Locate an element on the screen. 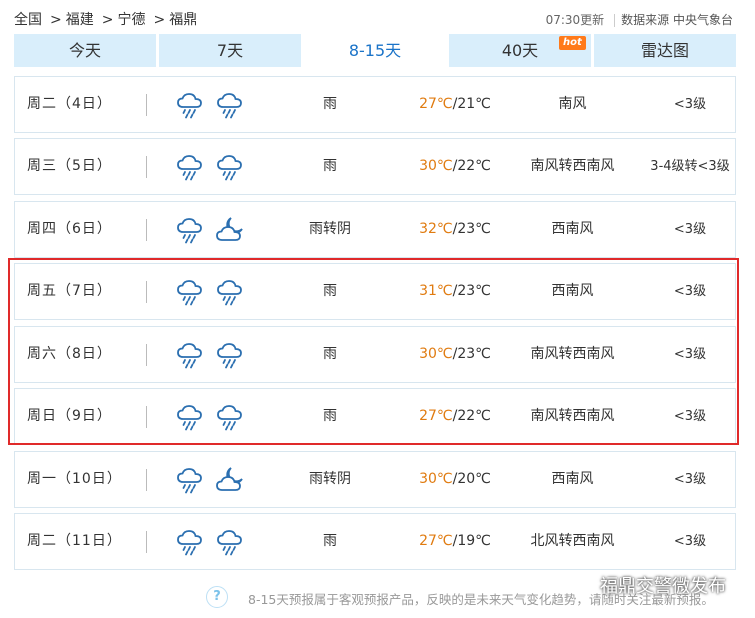 Image resolution: width=755 pixels, height=618 pixels. forecast-row: 周六（8日） 雨 30℃/23℃ 南风转西南风 <3级 is located at coordinates (375, 354).